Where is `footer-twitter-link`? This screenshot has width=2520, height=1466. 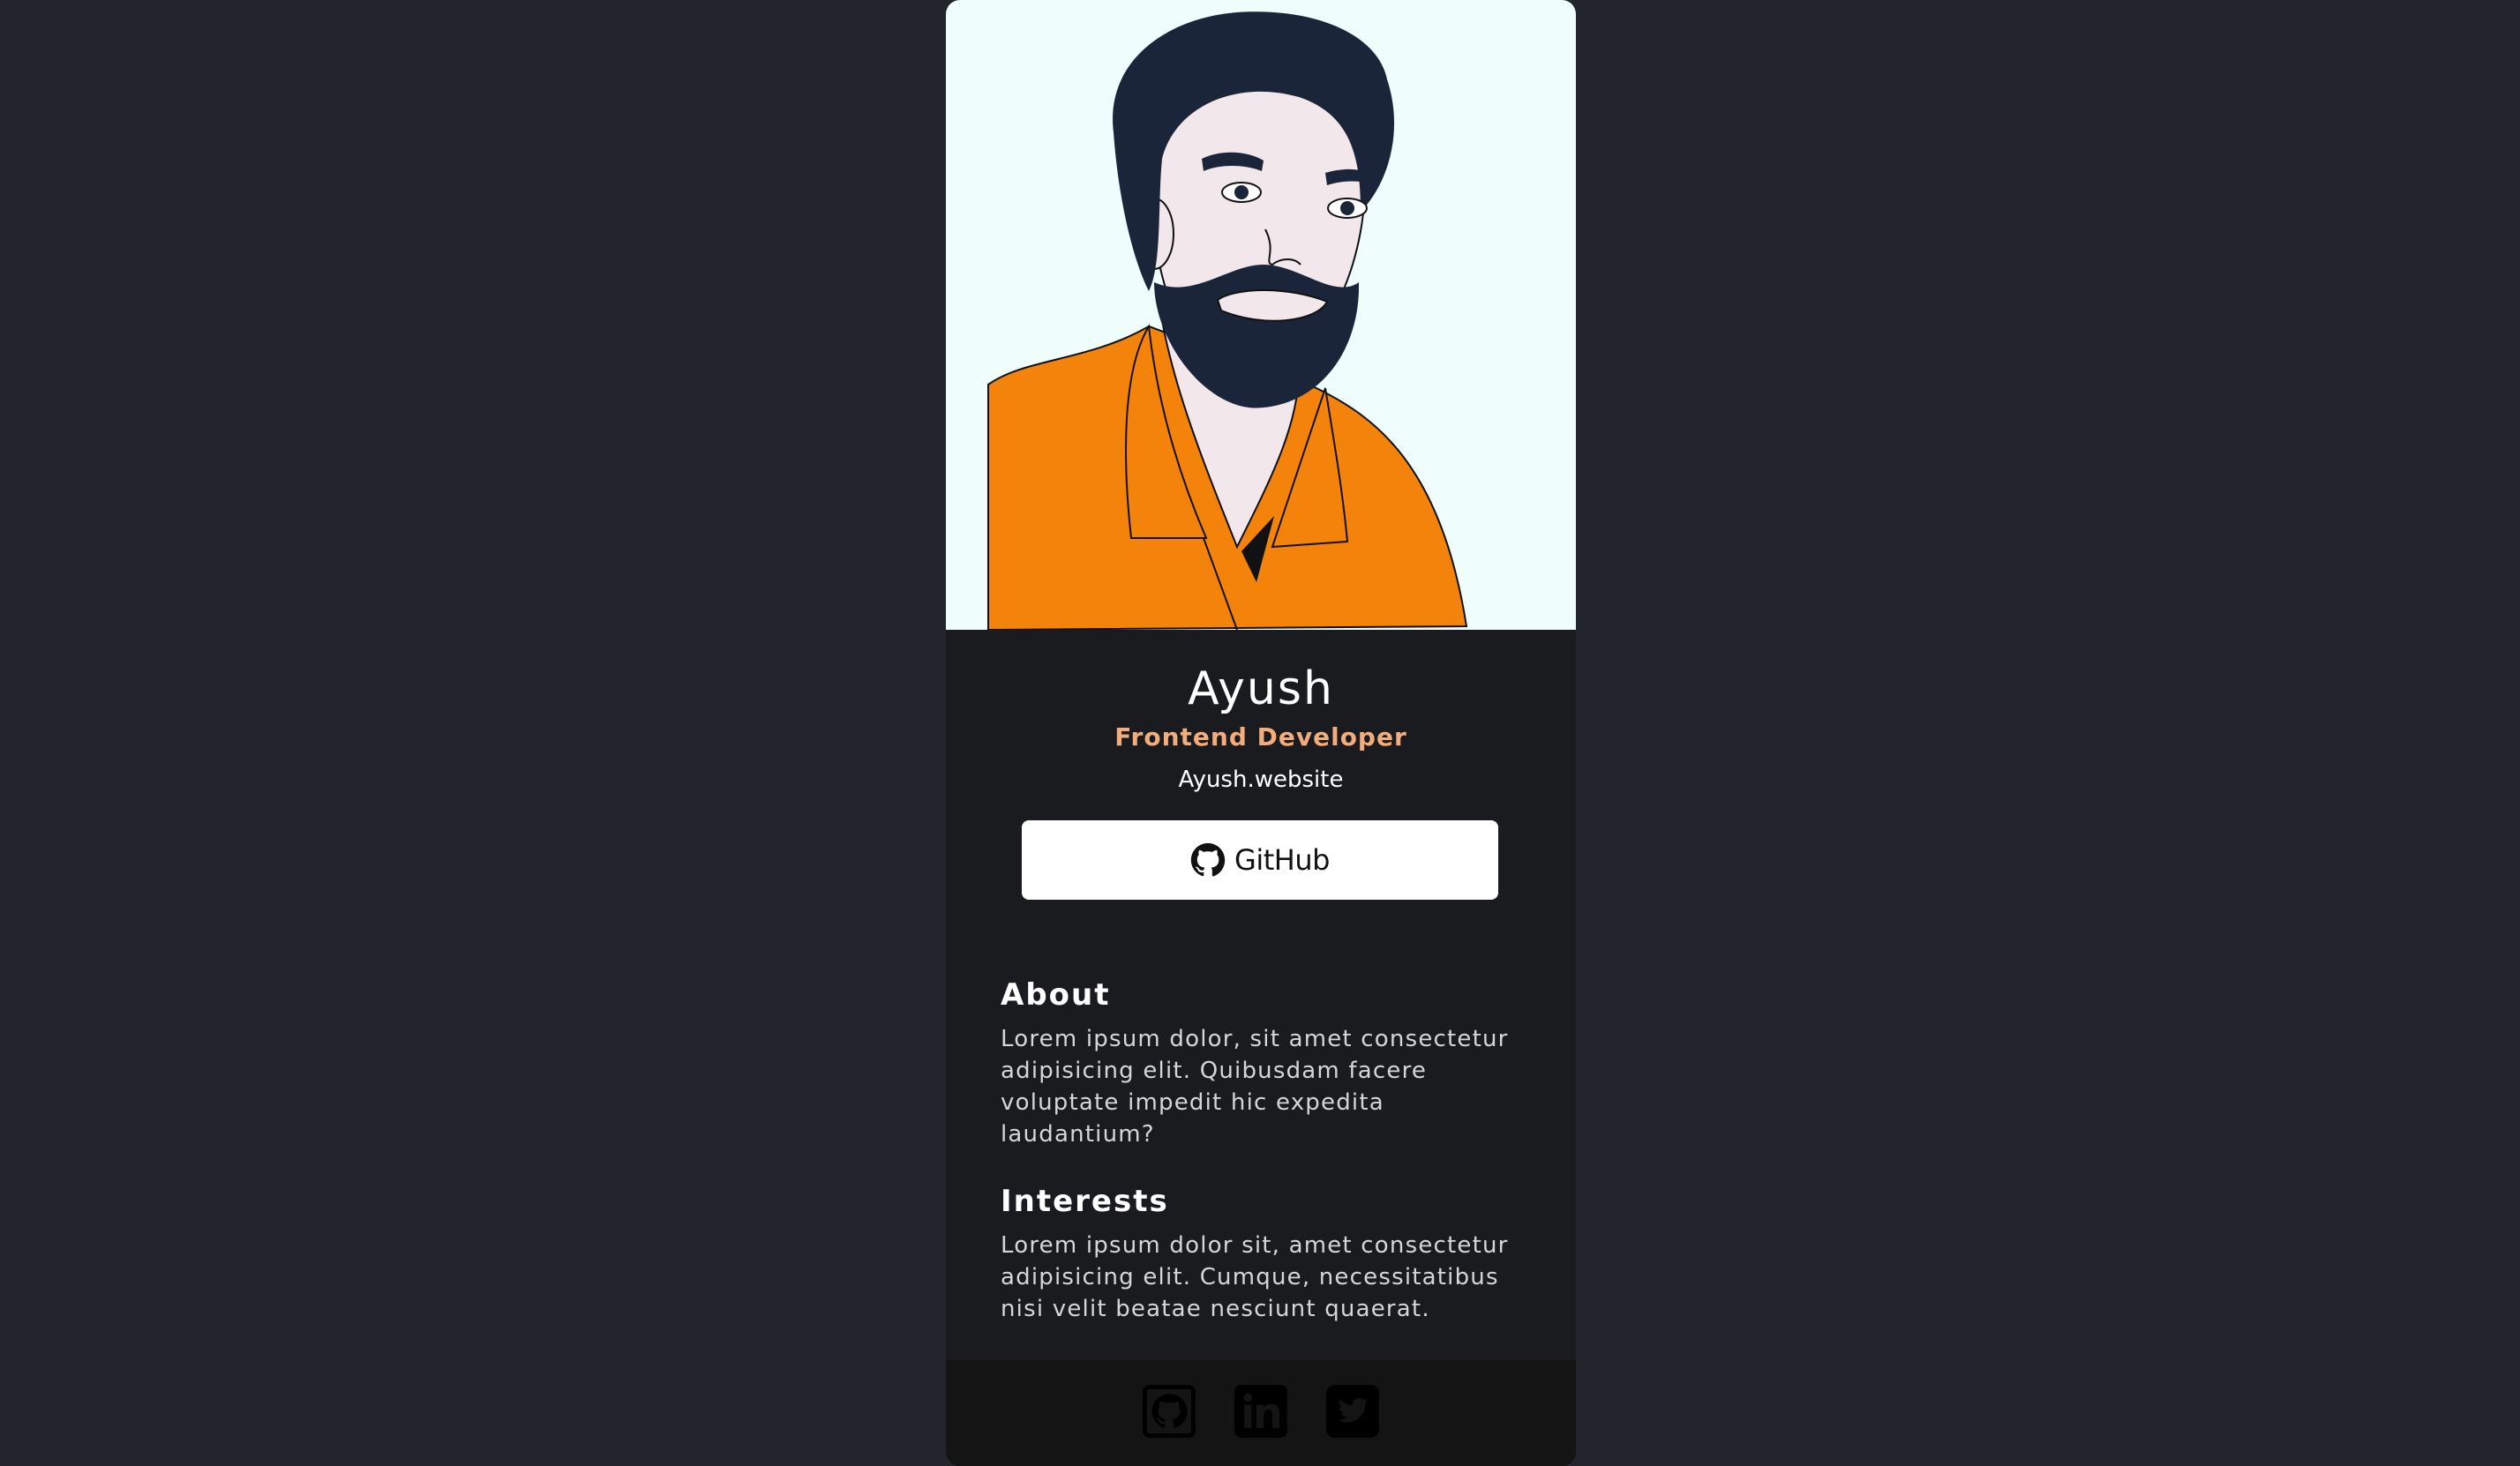
footer-twitter-link is located at coordinates (1352, 1411).